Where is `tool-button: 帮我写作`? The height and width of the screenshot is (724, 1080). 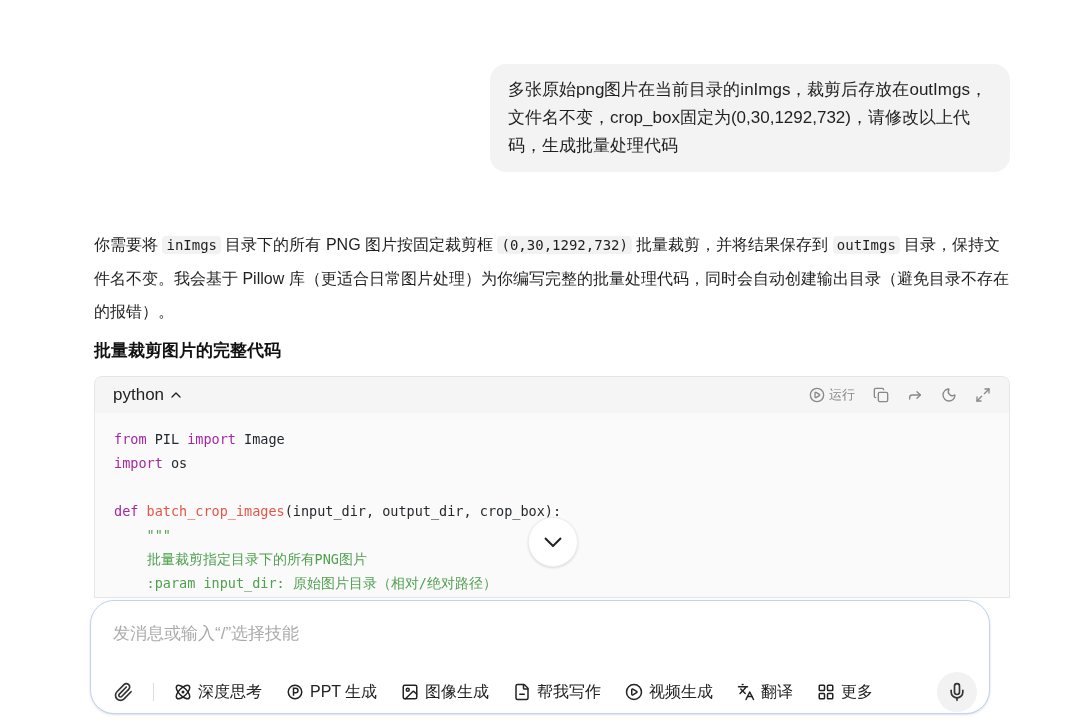
tool-button: 帮我写作 is located at coordinates (557, 692).